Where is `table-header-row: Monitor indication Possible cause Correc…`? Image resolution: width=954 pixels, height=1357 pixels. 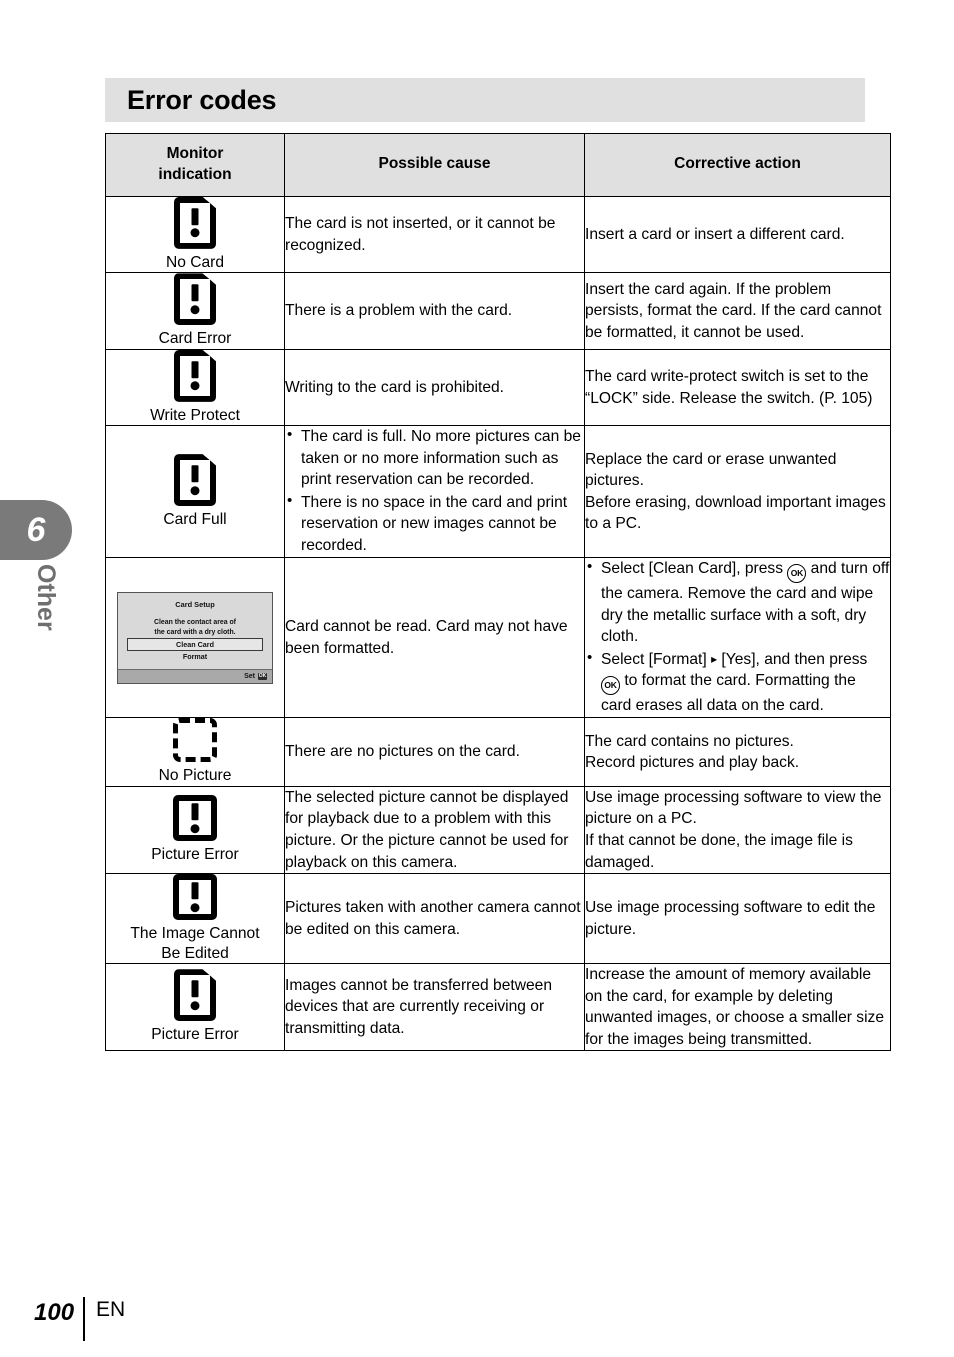
table-header-row: Monitor indication Possible cause Correc… is located at coordinates (498, 165).